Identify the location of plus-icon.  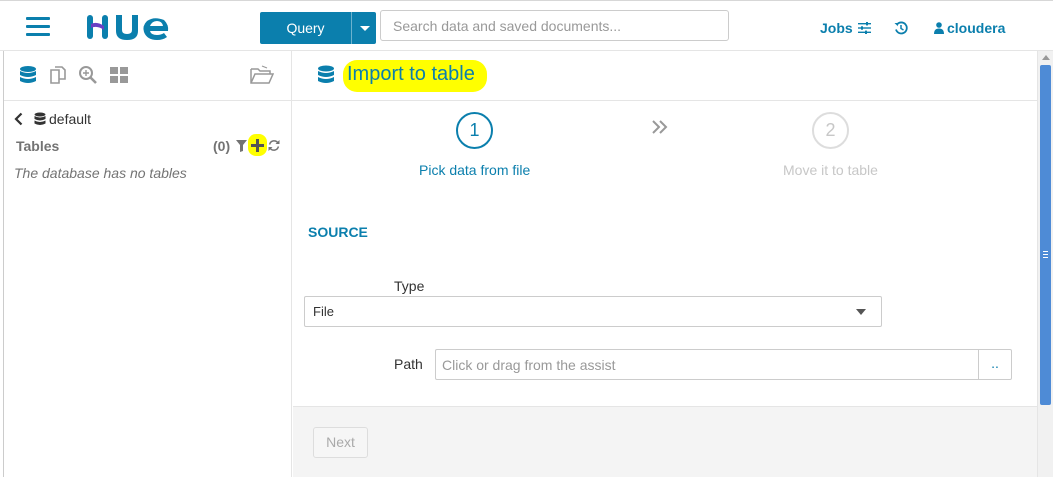
(257, 145).